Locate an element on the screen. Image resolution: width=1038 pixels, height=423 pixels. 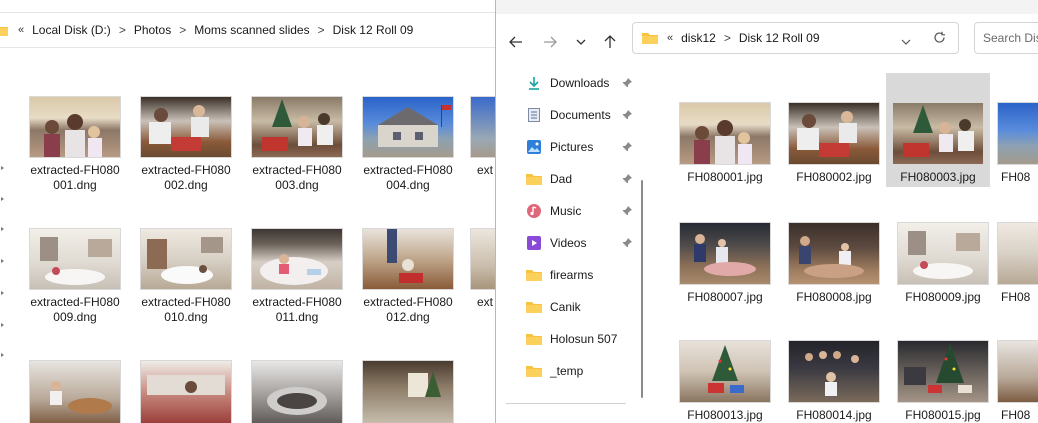
nav-item-documents: Documents is located at coordinates (581, 115).